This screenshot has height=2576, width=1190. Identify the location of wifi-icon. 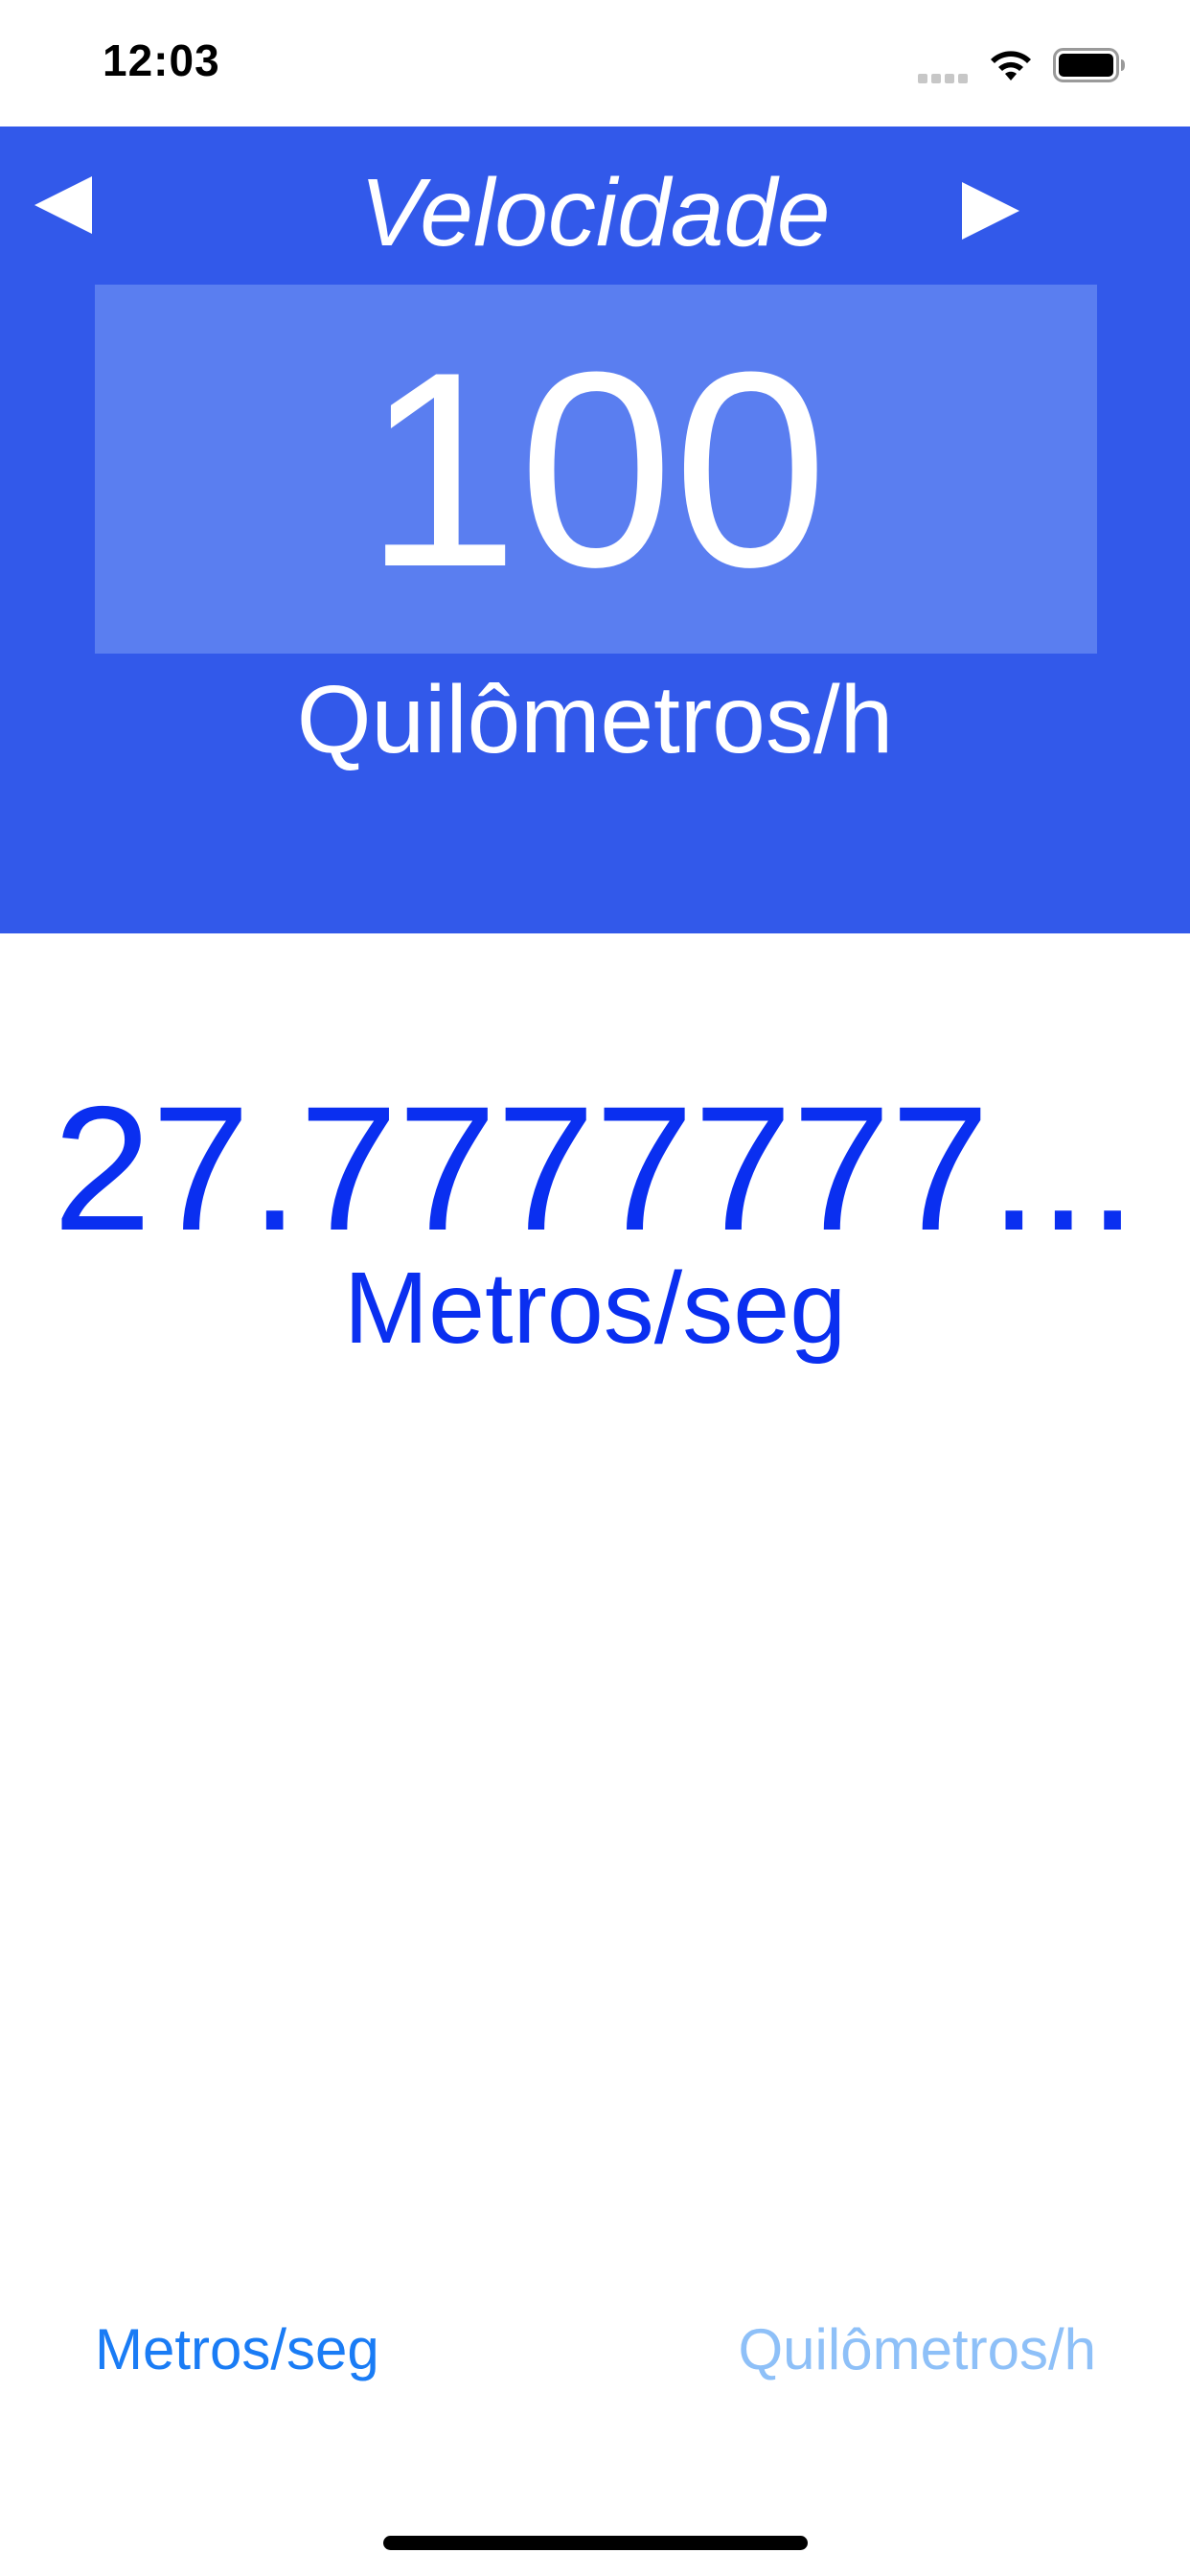
(1011, 65).